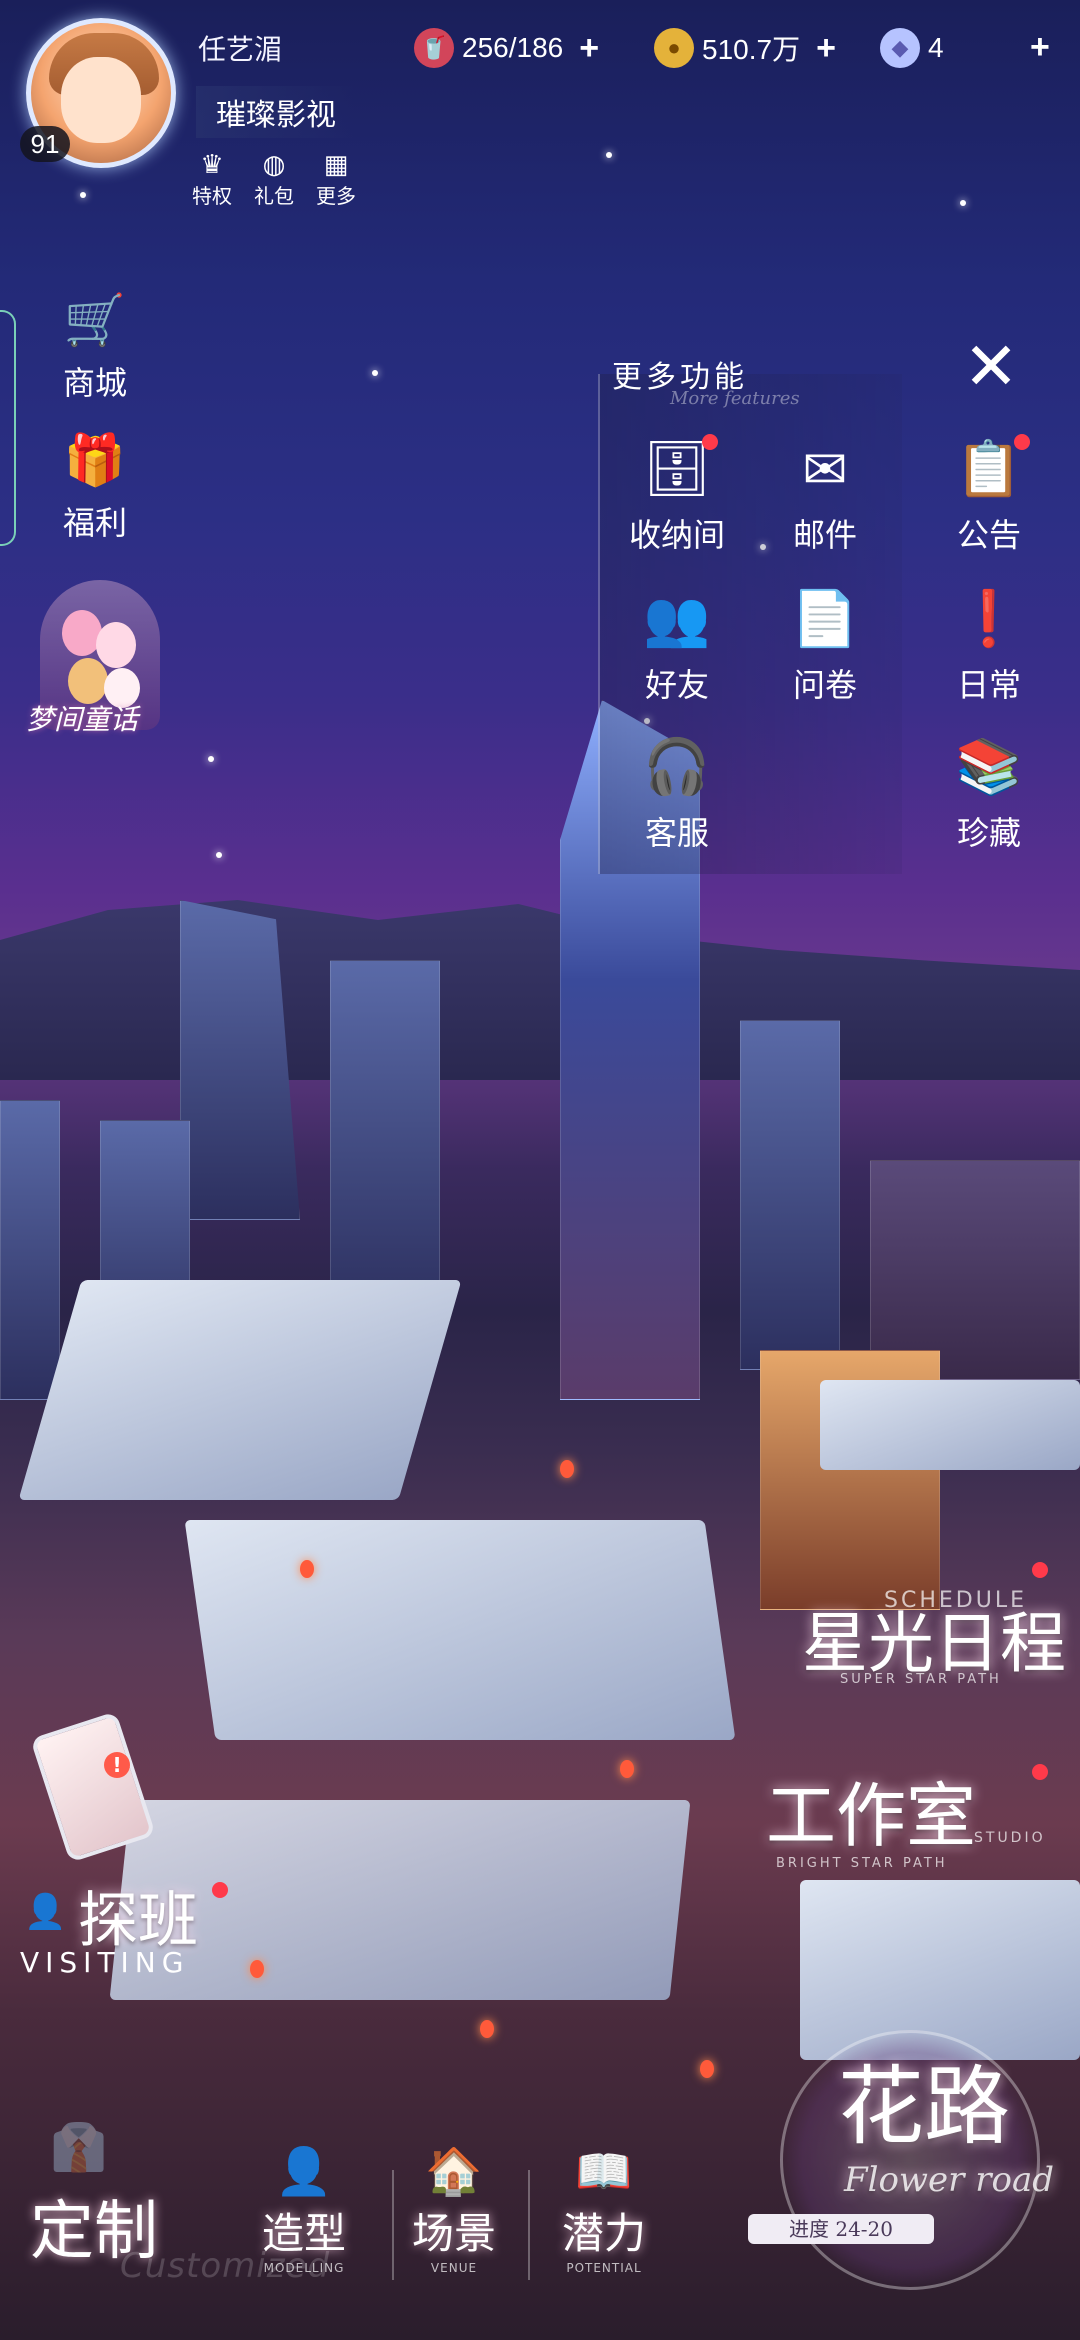 This screenshot has width=1080, height=2340. I want to click on storage-label: 收纳间, so click(676, 535).